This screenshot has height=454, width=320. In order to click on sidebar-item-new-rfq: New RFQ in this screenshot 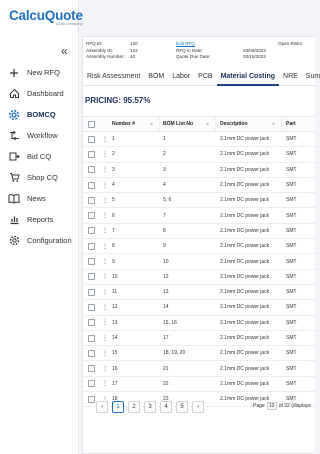, I will do `click(39, 72)`.